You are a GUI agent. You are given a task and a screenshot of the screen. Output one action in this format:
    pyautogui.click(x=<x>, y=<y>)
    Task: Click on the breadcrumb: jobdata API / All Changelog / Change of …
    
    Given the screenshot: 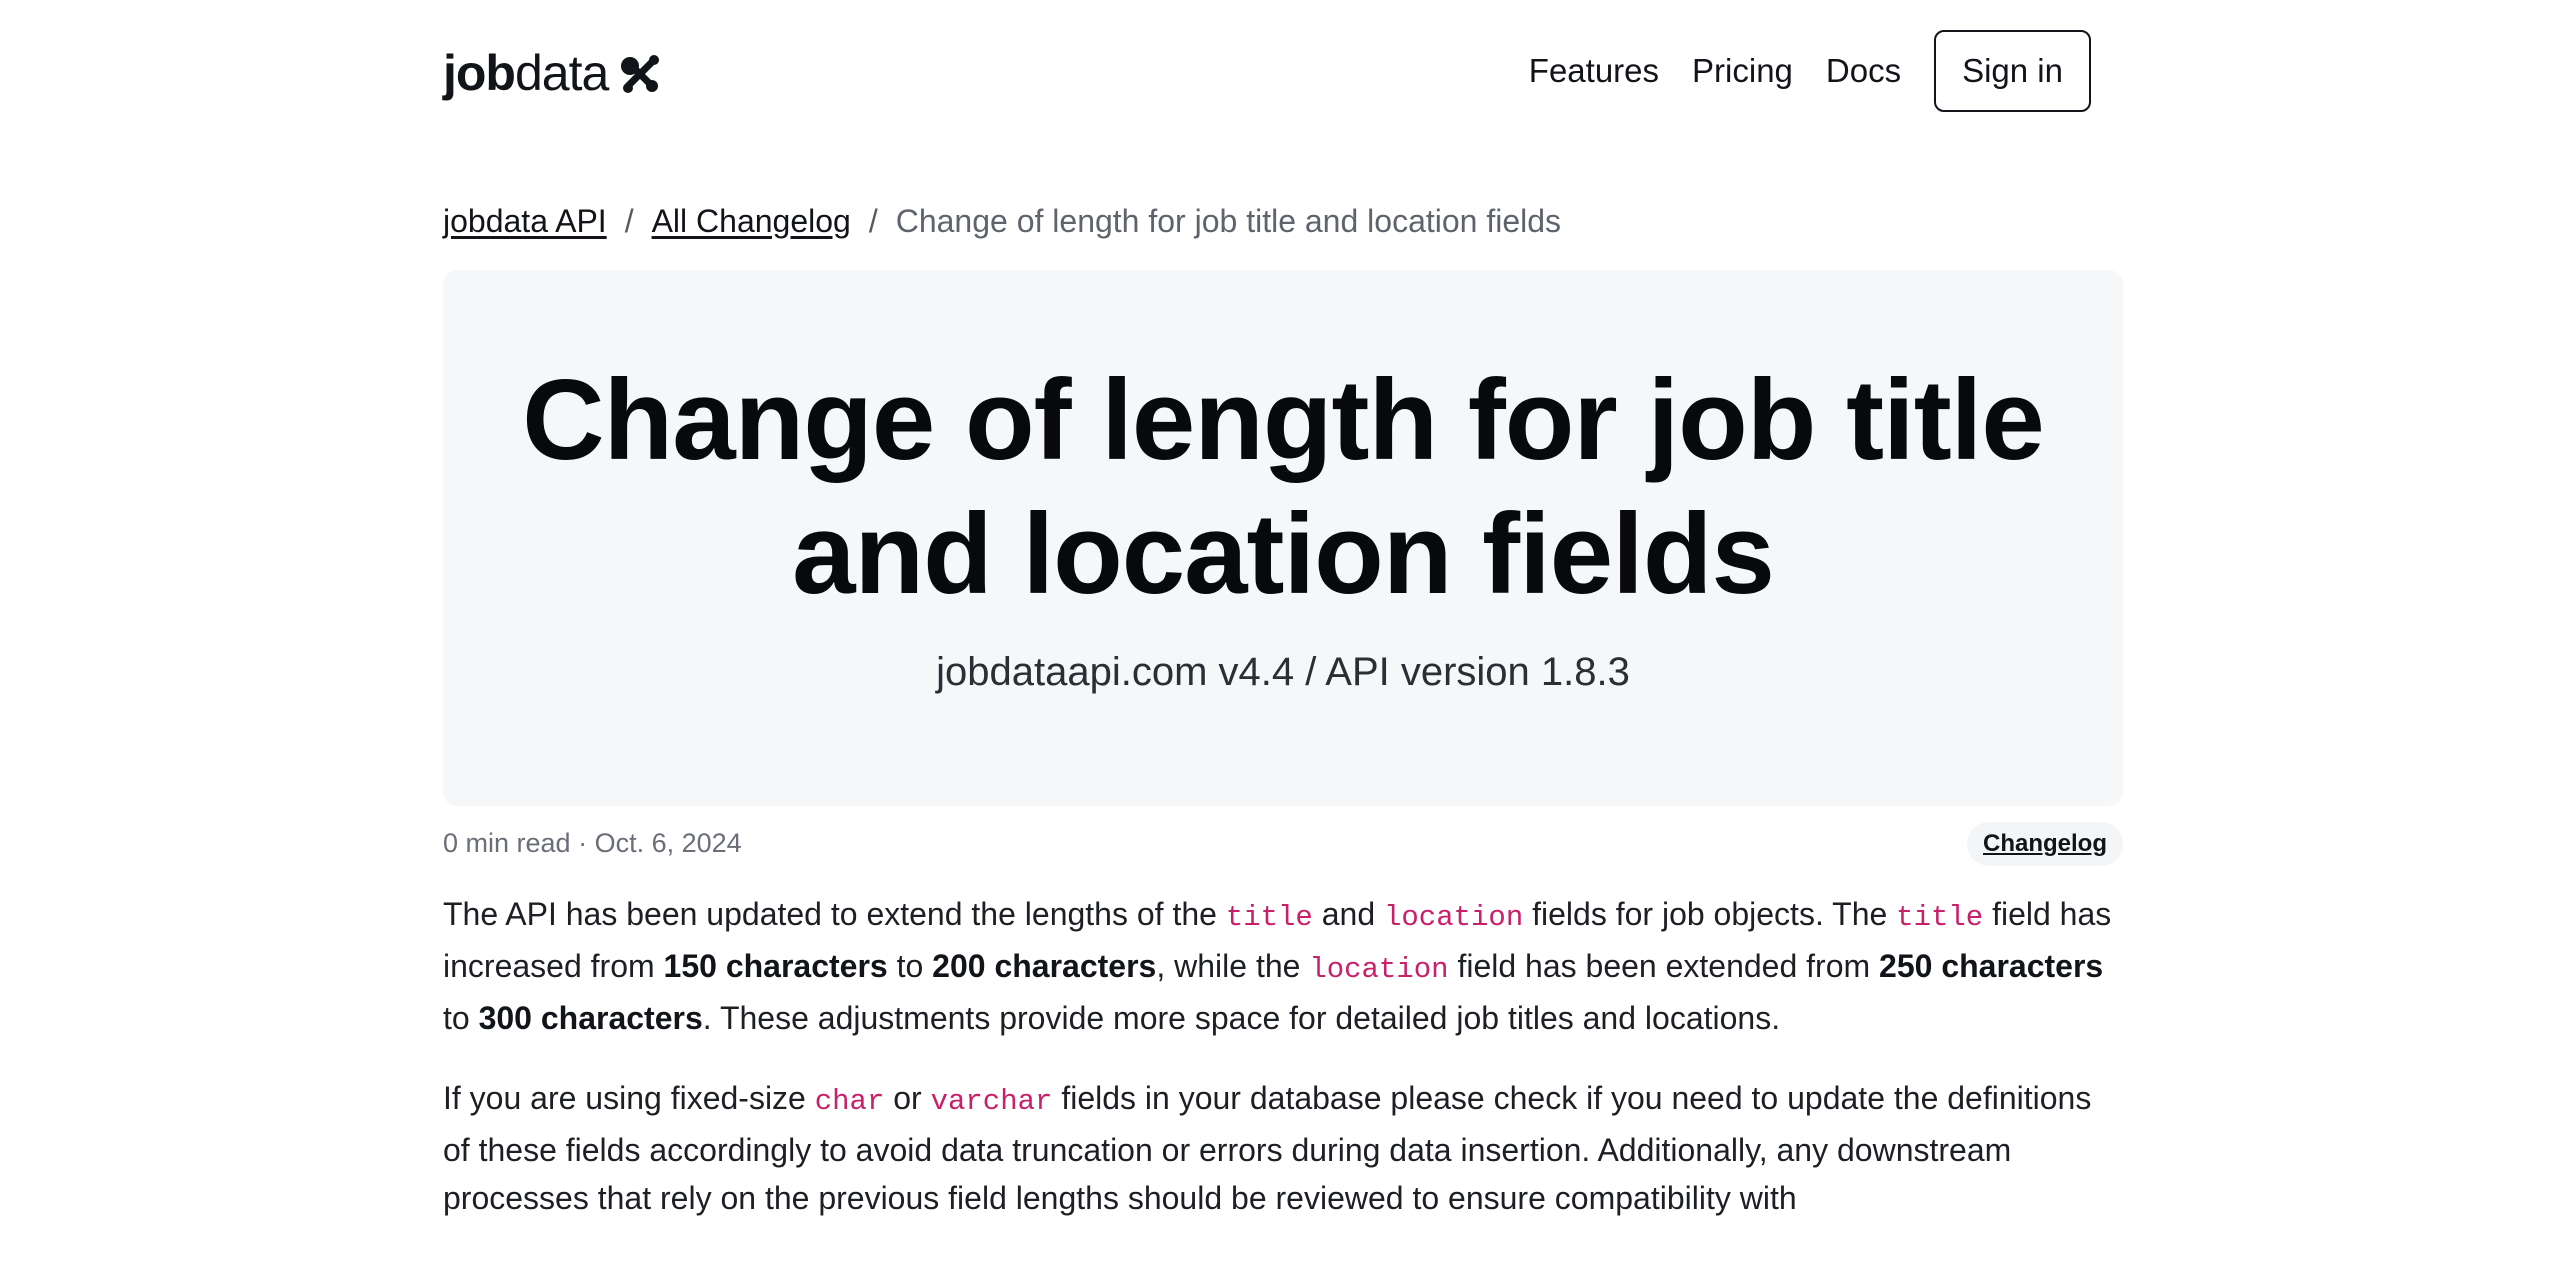 What is the action you would take?
    pyautogui.click(x=1283, y=199)
    